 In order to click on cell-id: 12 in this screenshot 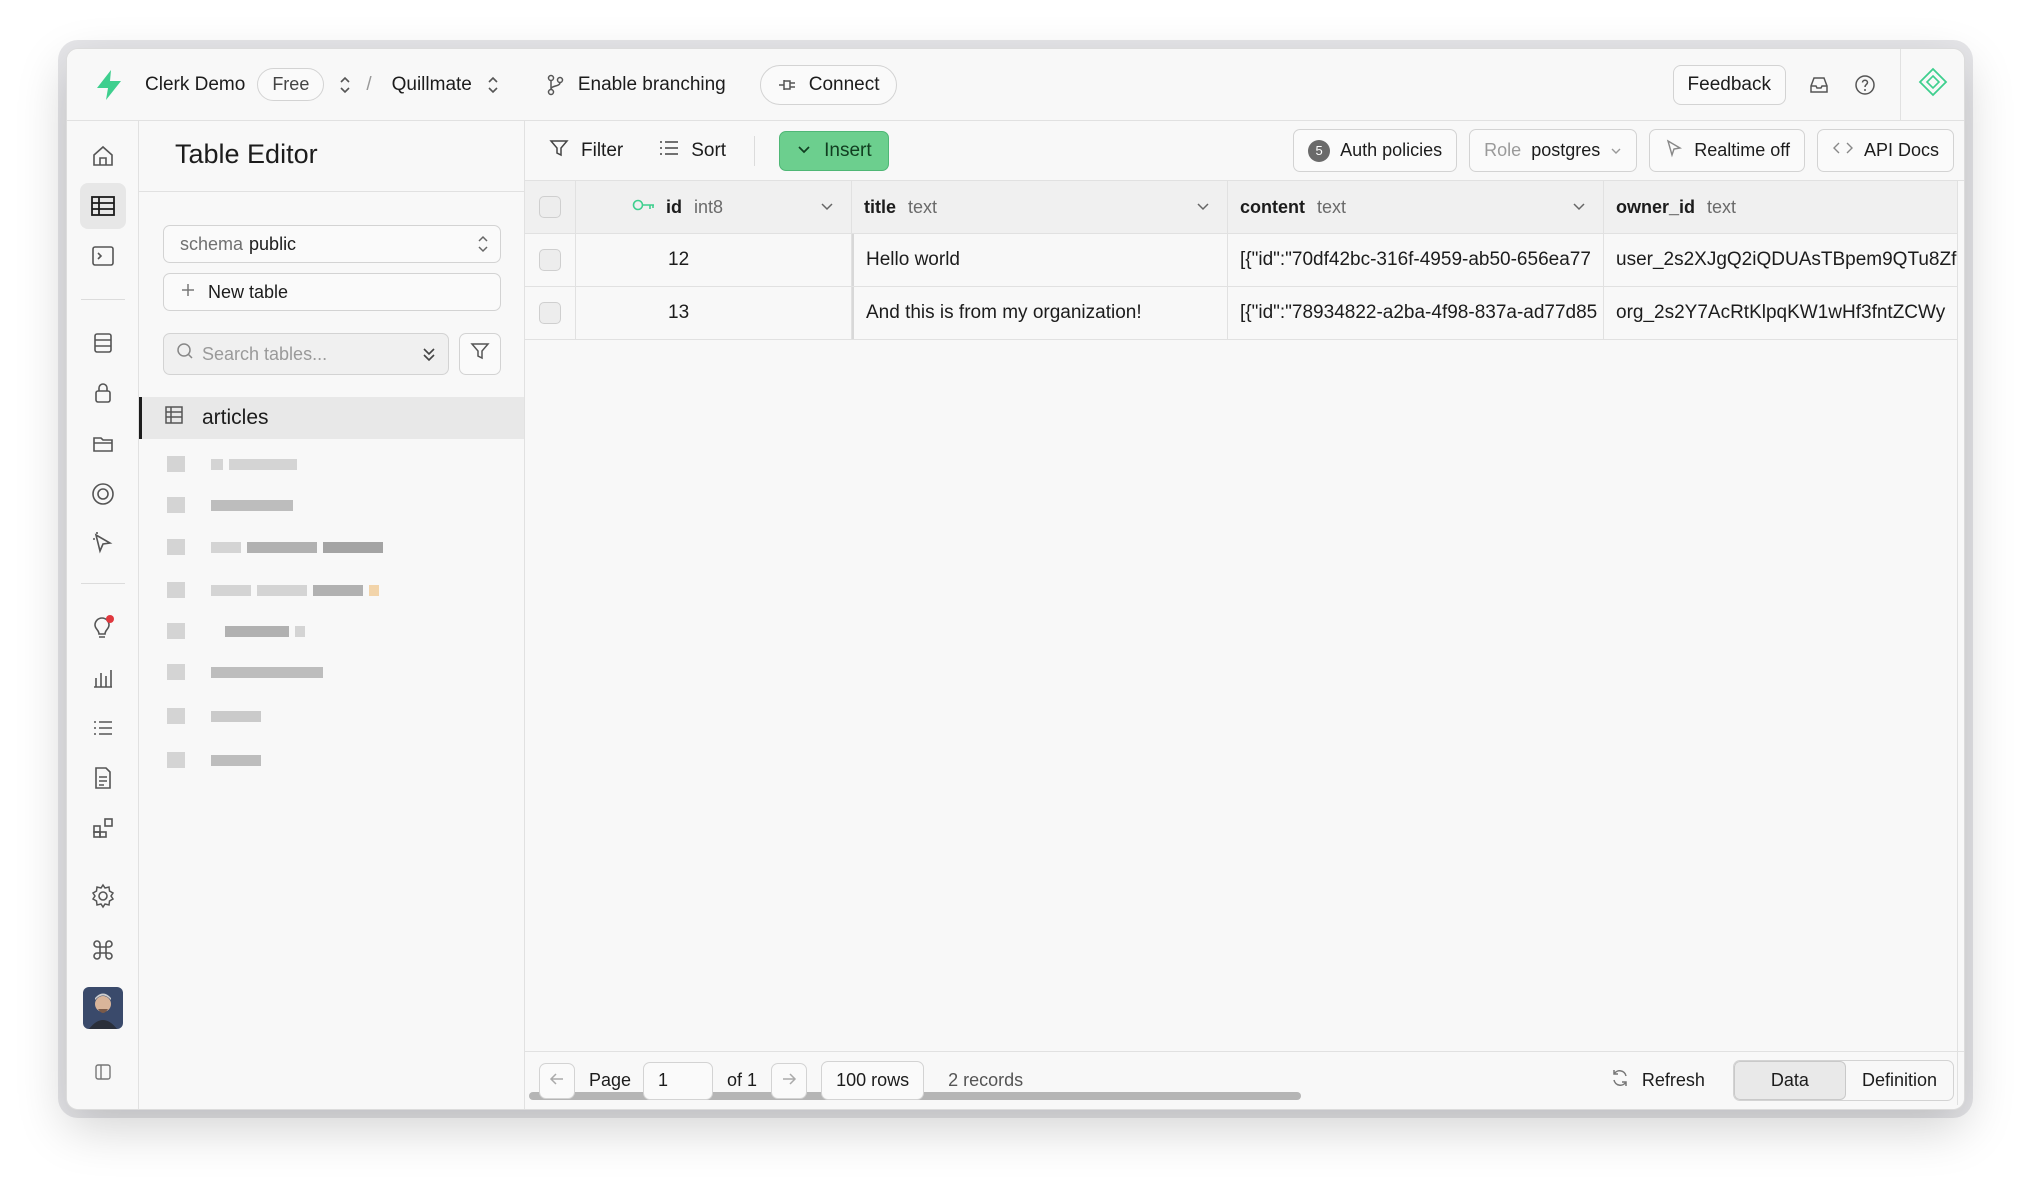, I will do `click(714, 260)`.